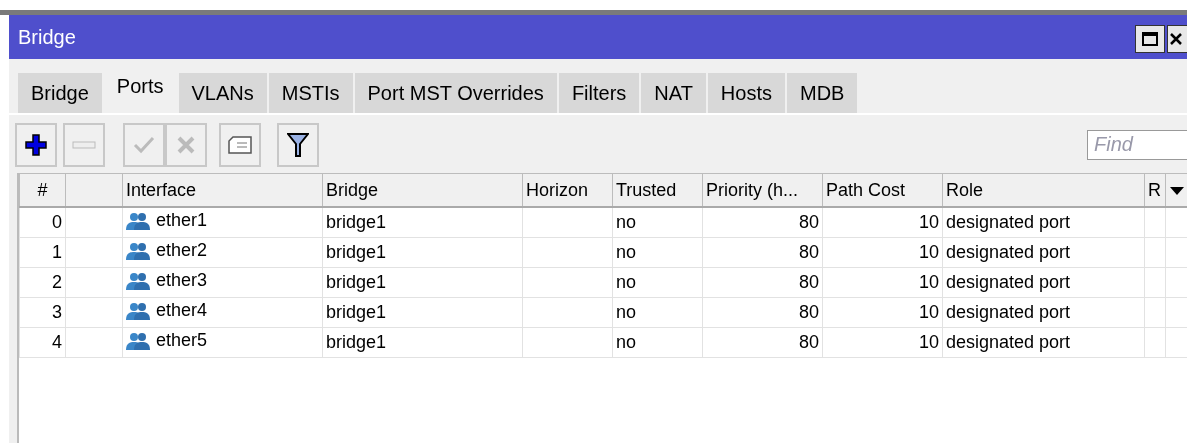  Describe the element at coordinates (61, 93) in the screenshot. I see `tab: Bridge` at that location.